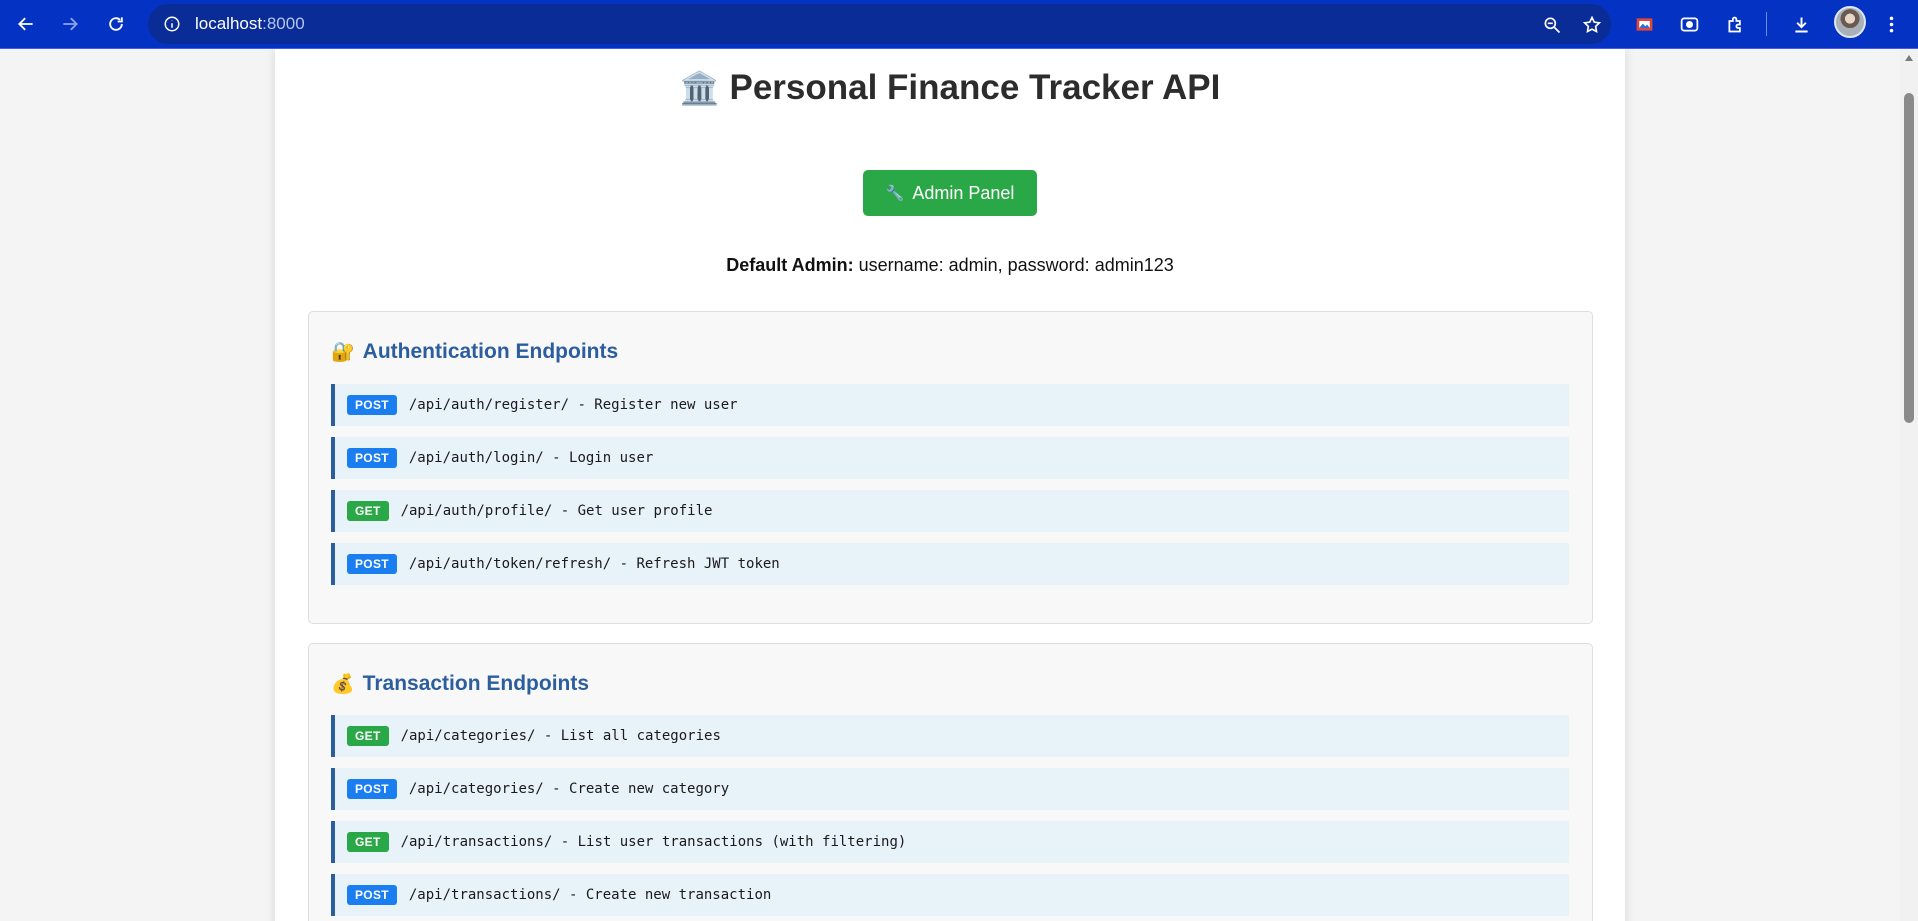 Image resolution: width=1918 pixels, height=921 pixels. I want to click on page-title-text: Personal Finance Tracker API, so click(975, 87).